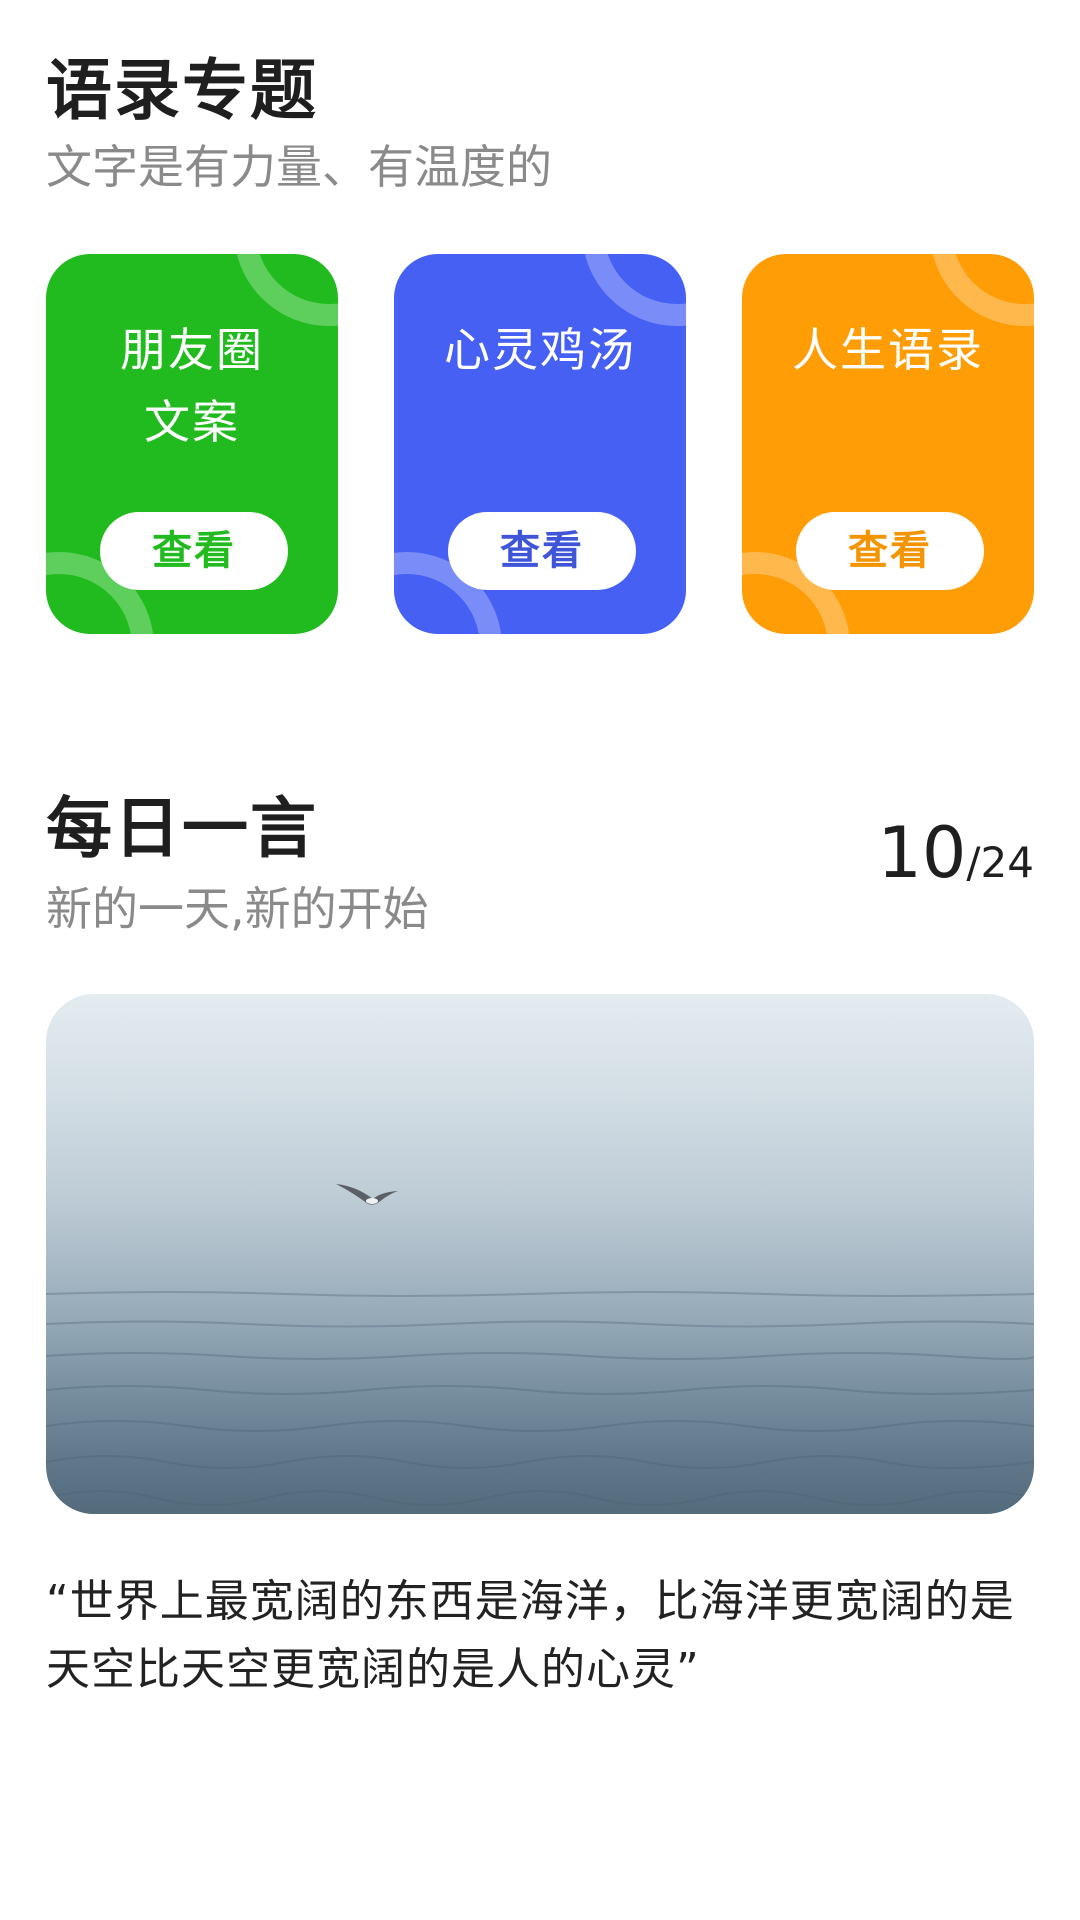 The height and width of the screenshot is (1920, 1080). What do you see at coordinates (192, 386) in the screenshot?
I see `topic-card-title: 朋友圈 文案` at bounding box center [192, 386].